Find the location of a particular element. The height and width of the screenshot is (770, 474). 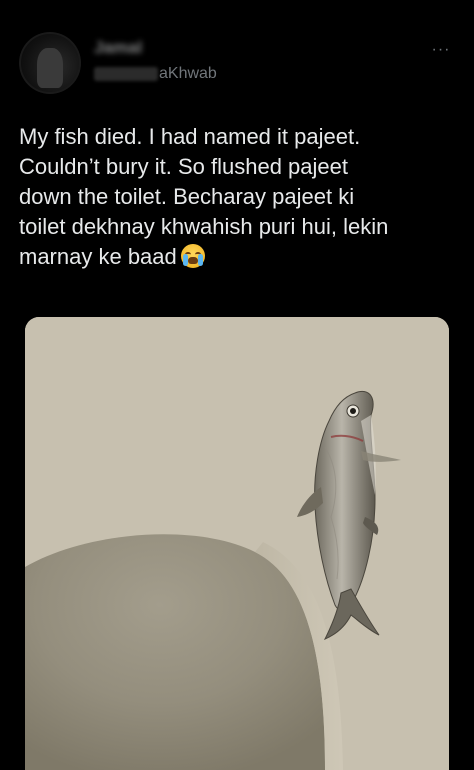

tweet-line: marnay ke baad is located at coordinates (98, 256).